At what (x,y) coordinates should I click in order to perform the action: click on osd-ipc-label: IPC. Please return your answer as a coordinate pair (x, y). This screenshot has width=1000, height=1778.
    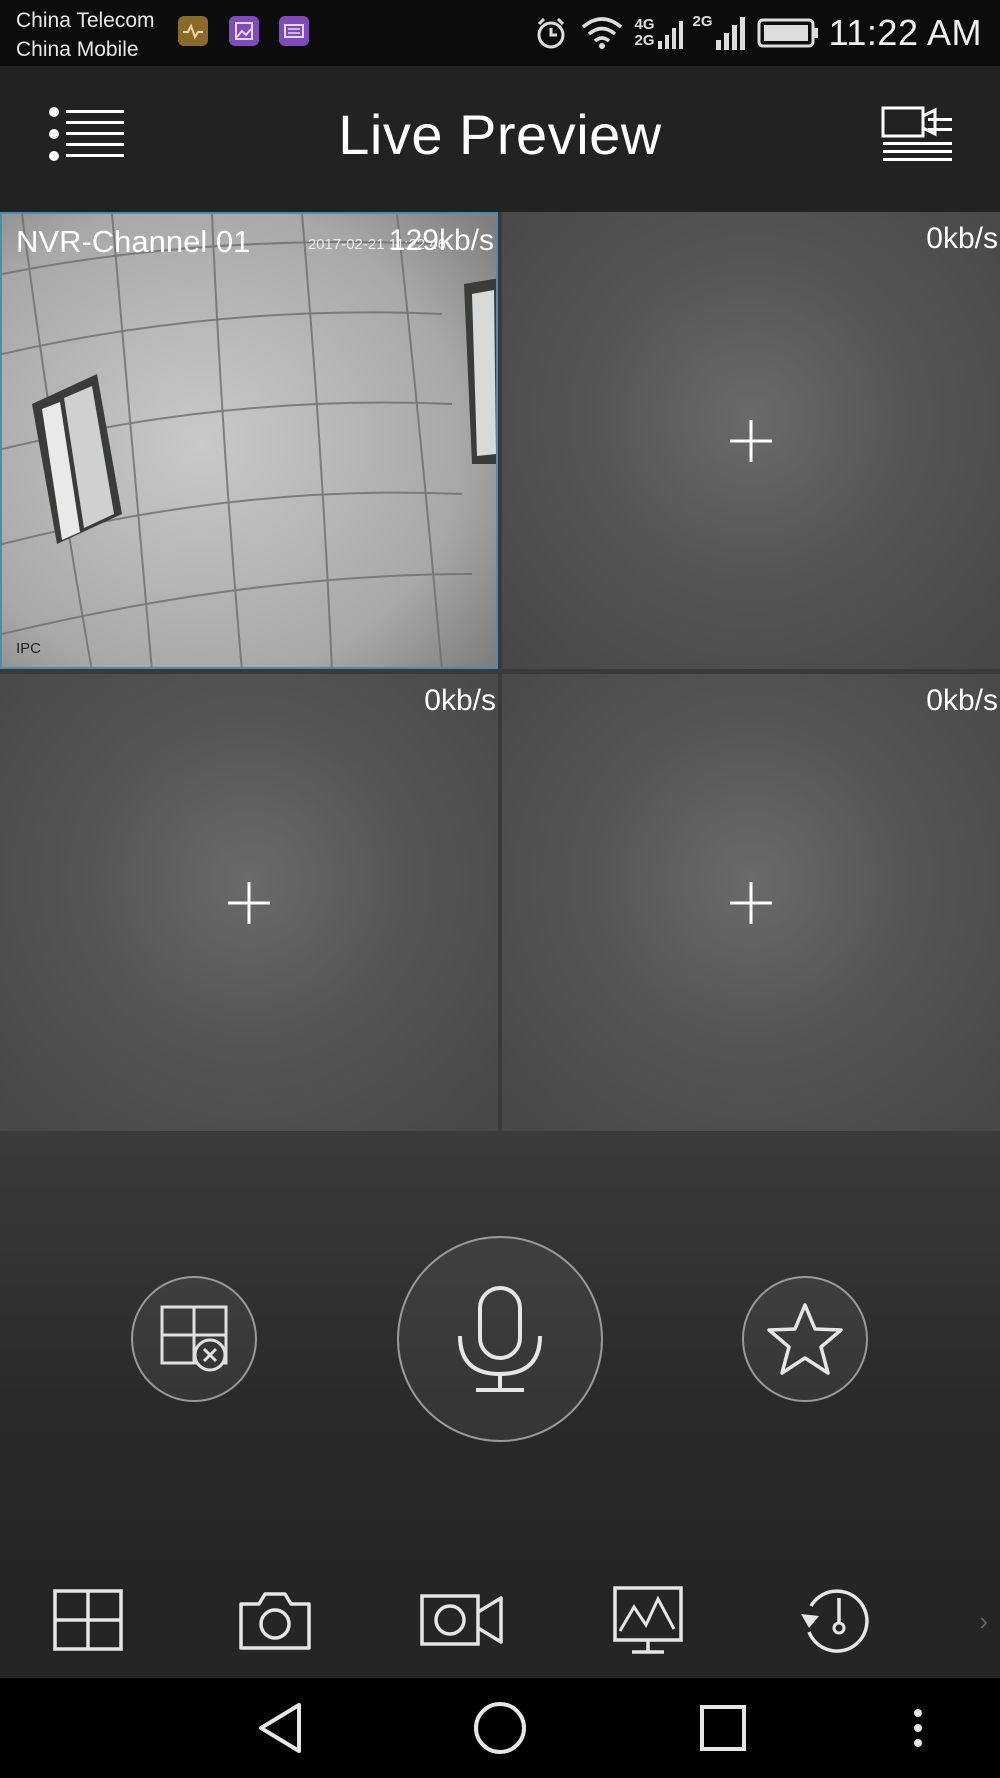
    Looking at the image, I should click on (29, 648).